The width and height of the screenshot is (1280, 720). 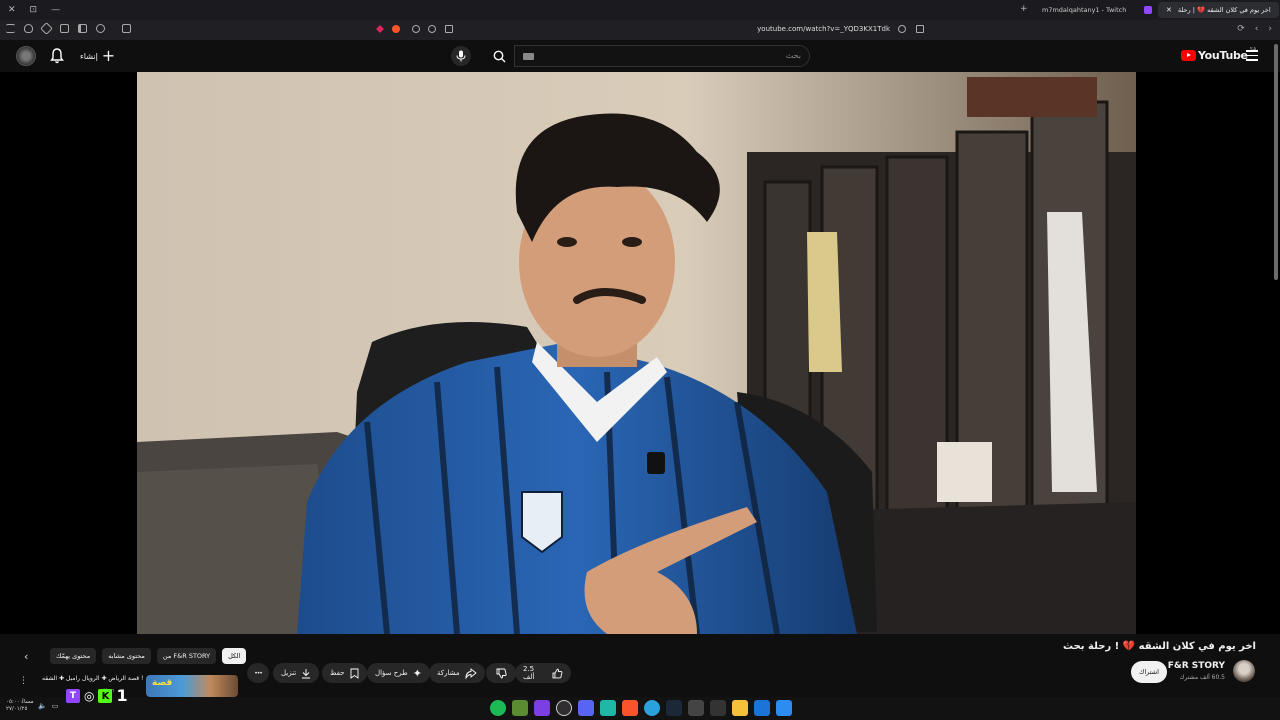 What do you see at coordinates (46, 28) in the screenshot?
I see `tools-icon` at bounding box center [46, 28].